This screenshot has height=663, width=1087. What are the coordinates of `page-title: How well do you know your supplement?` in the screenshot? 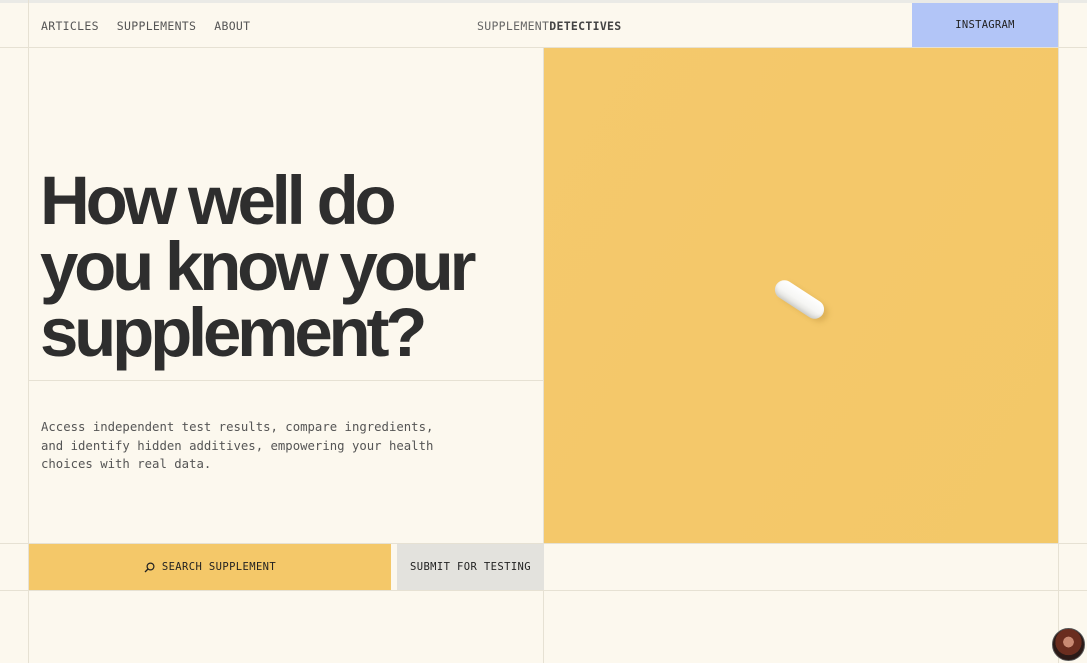 It's located at (280, 266).